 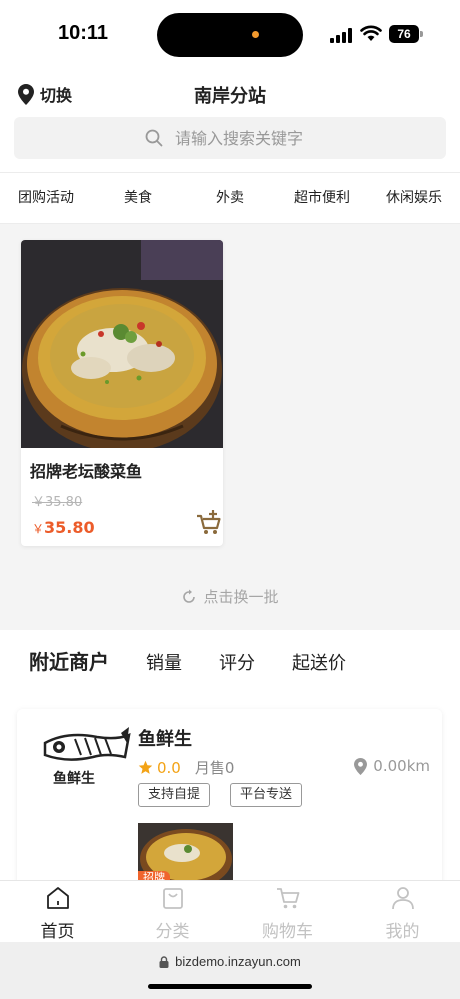 What do you see at coordinates (86, 471) in the screenshot?
I see `product-name: 招牌老坛酸菜鱼` at bounding box center [86, 471].